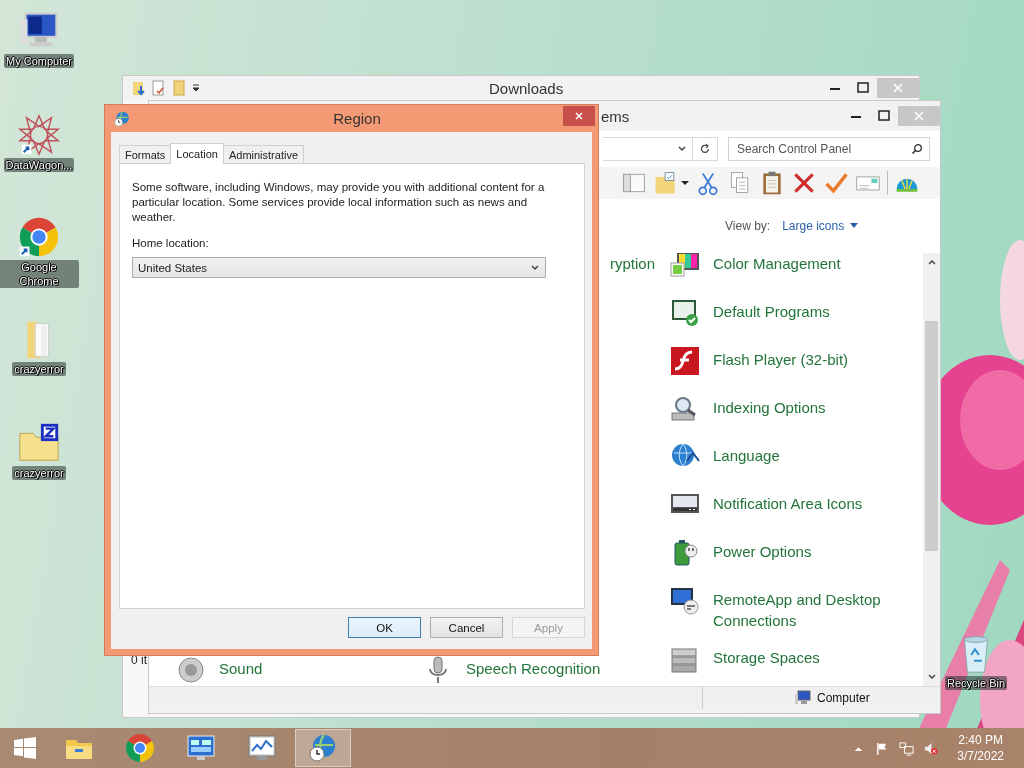 Image resolution: width=1024 pixels, height=768 pixels. Describe the element at coordinates (533, 668) in the screenshot. I see `control-panel-item: Speech Recognition` at that location.